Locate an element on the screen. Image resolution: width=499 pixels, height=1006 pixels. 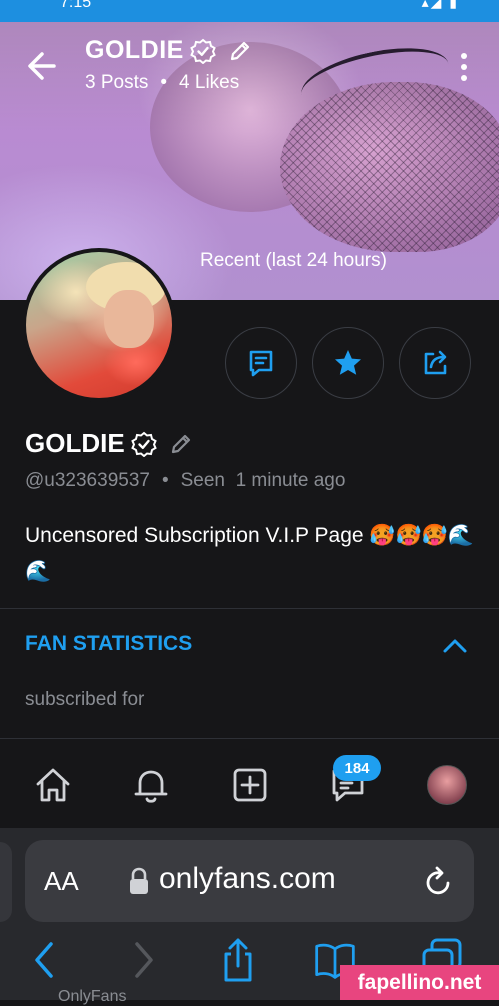
more-vertical-icon is located at coordinates (464, 67).